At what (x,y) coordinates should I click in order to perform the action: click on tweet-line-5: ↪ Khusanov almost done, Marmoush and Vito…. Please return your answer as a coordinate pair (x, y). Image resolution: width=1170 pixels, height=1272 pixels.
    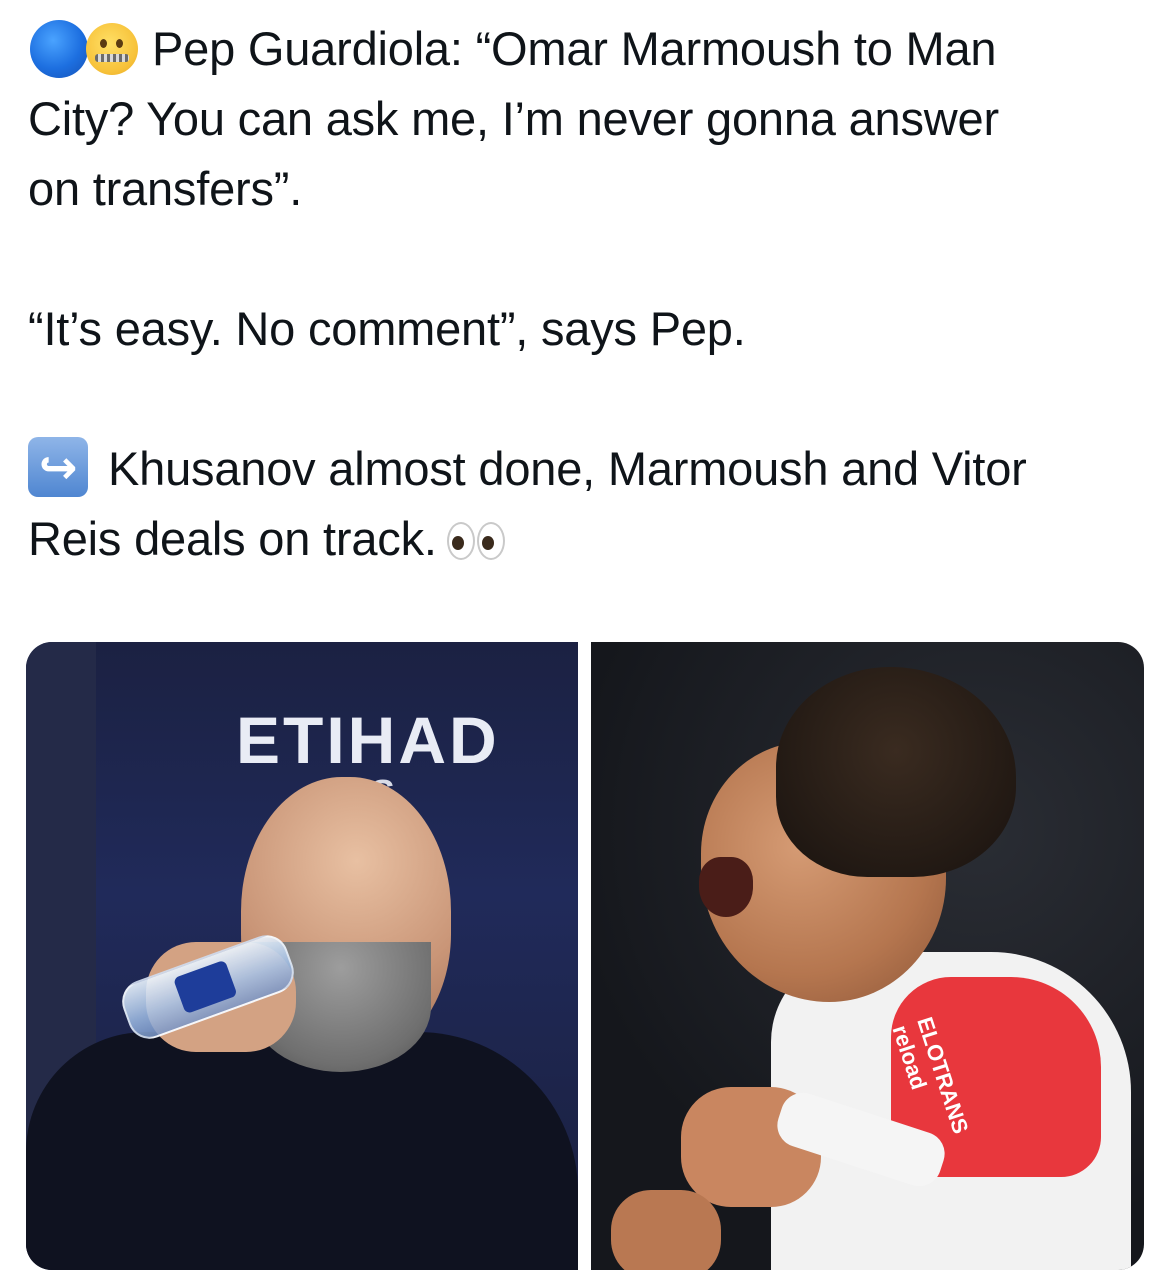
    Looking at the image, I should click on (585, 469).